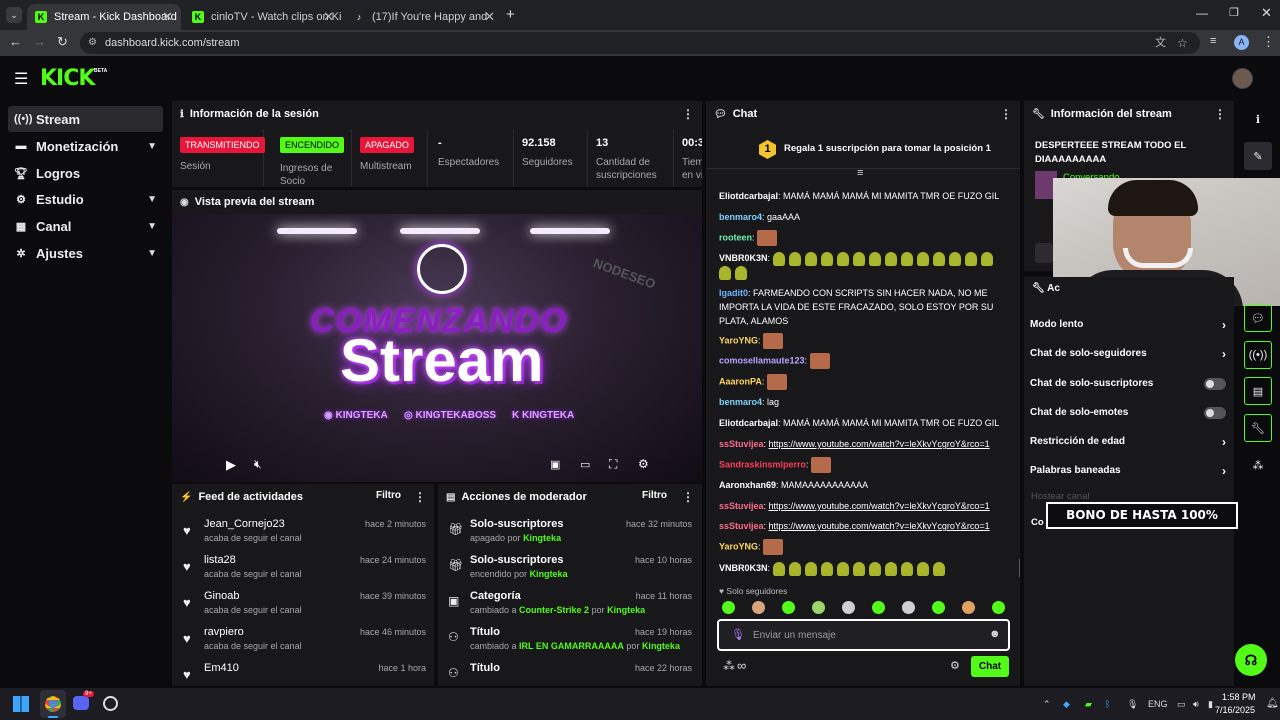  Describe the element at coordinates (510, 14) in the screenshot. I see `new-tab-button: +` at that location.